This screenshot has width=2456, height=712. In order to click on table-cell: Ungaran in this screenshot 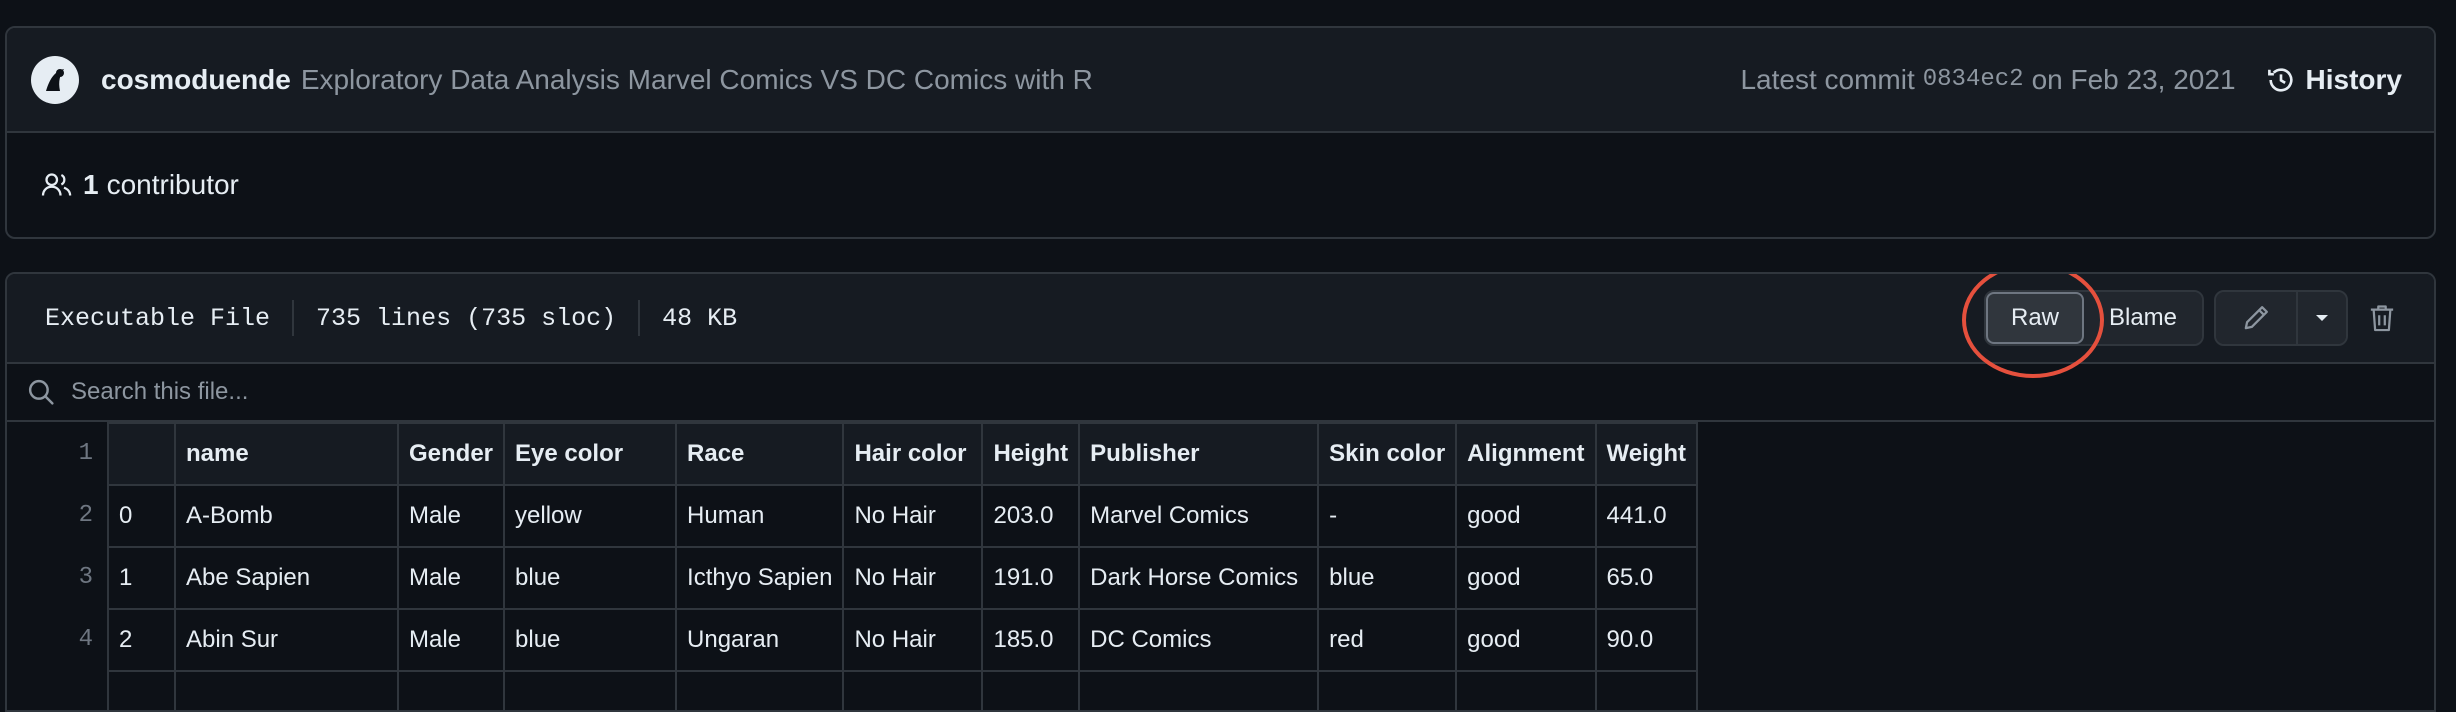, I will do `click(760, 640)`.